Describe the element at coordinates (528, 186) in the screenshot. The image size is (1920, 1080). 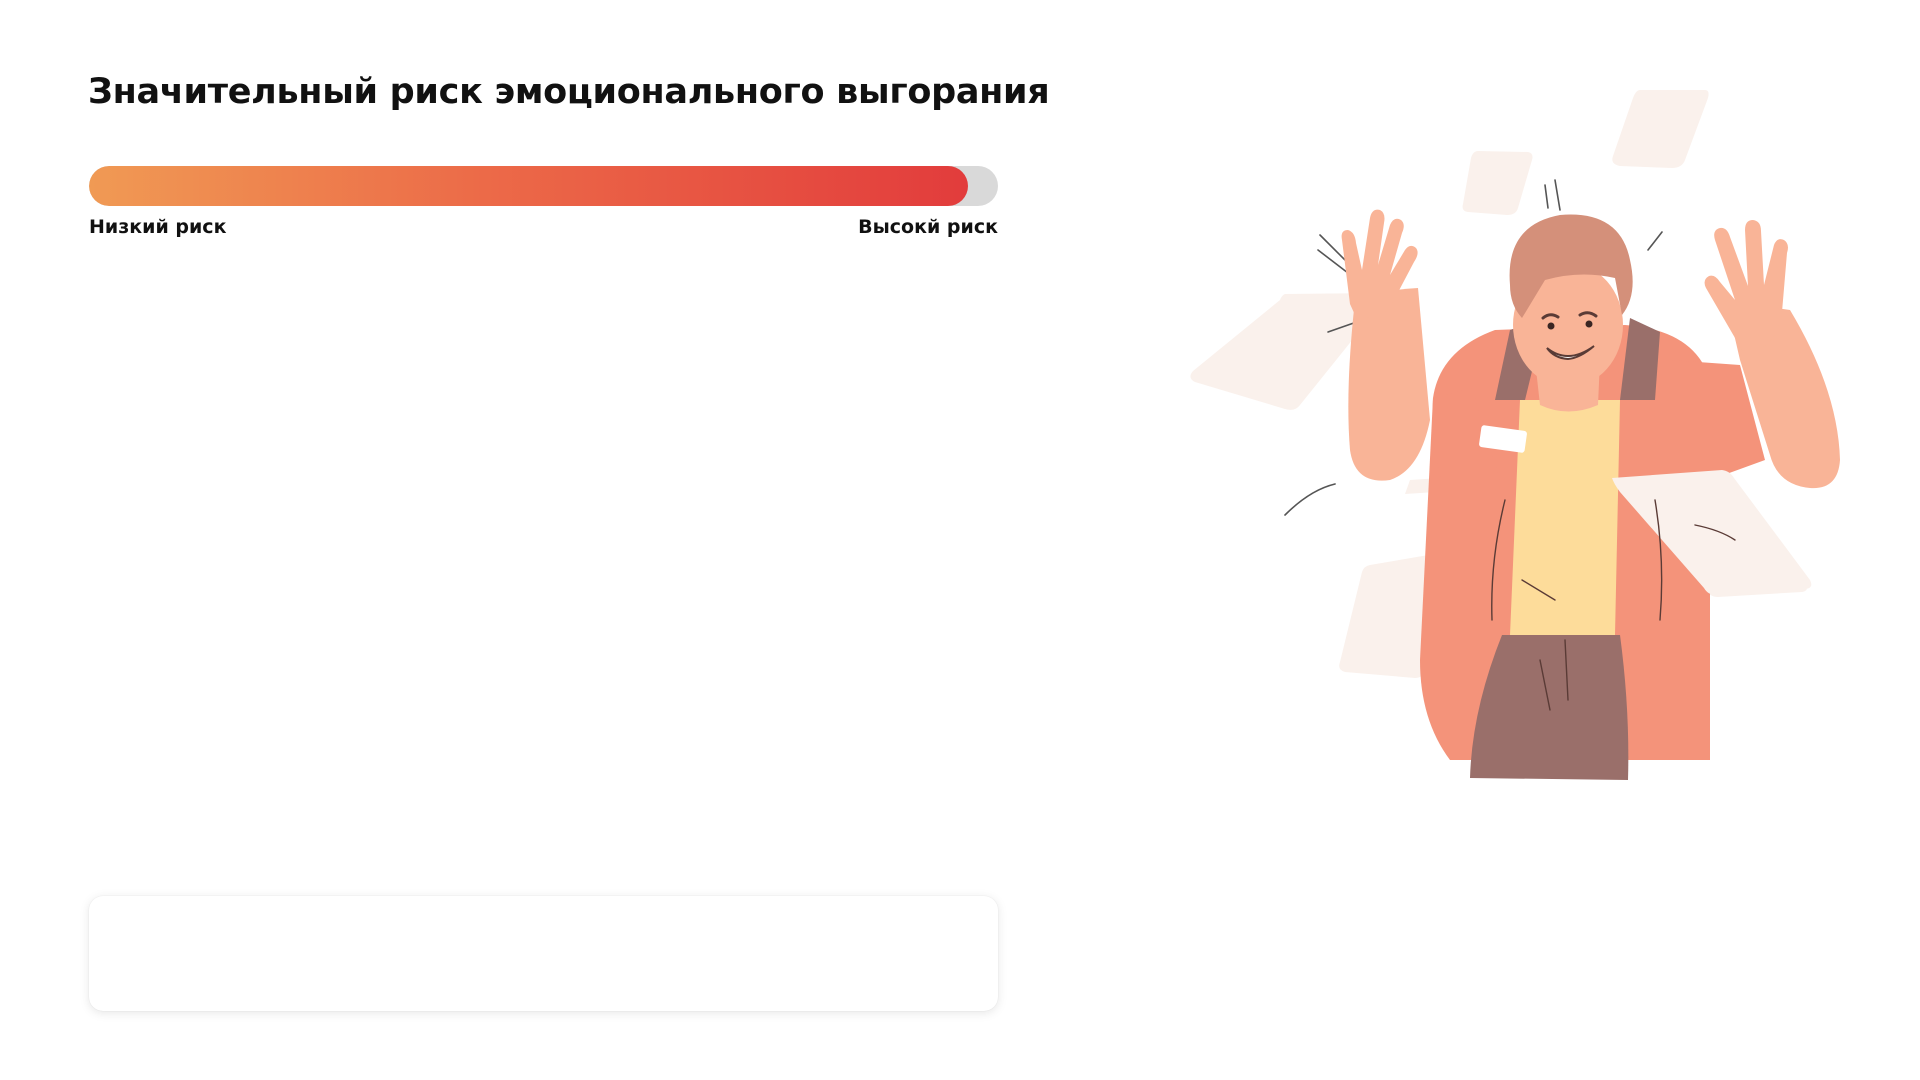
I see `risk-progress-fill` at that location.